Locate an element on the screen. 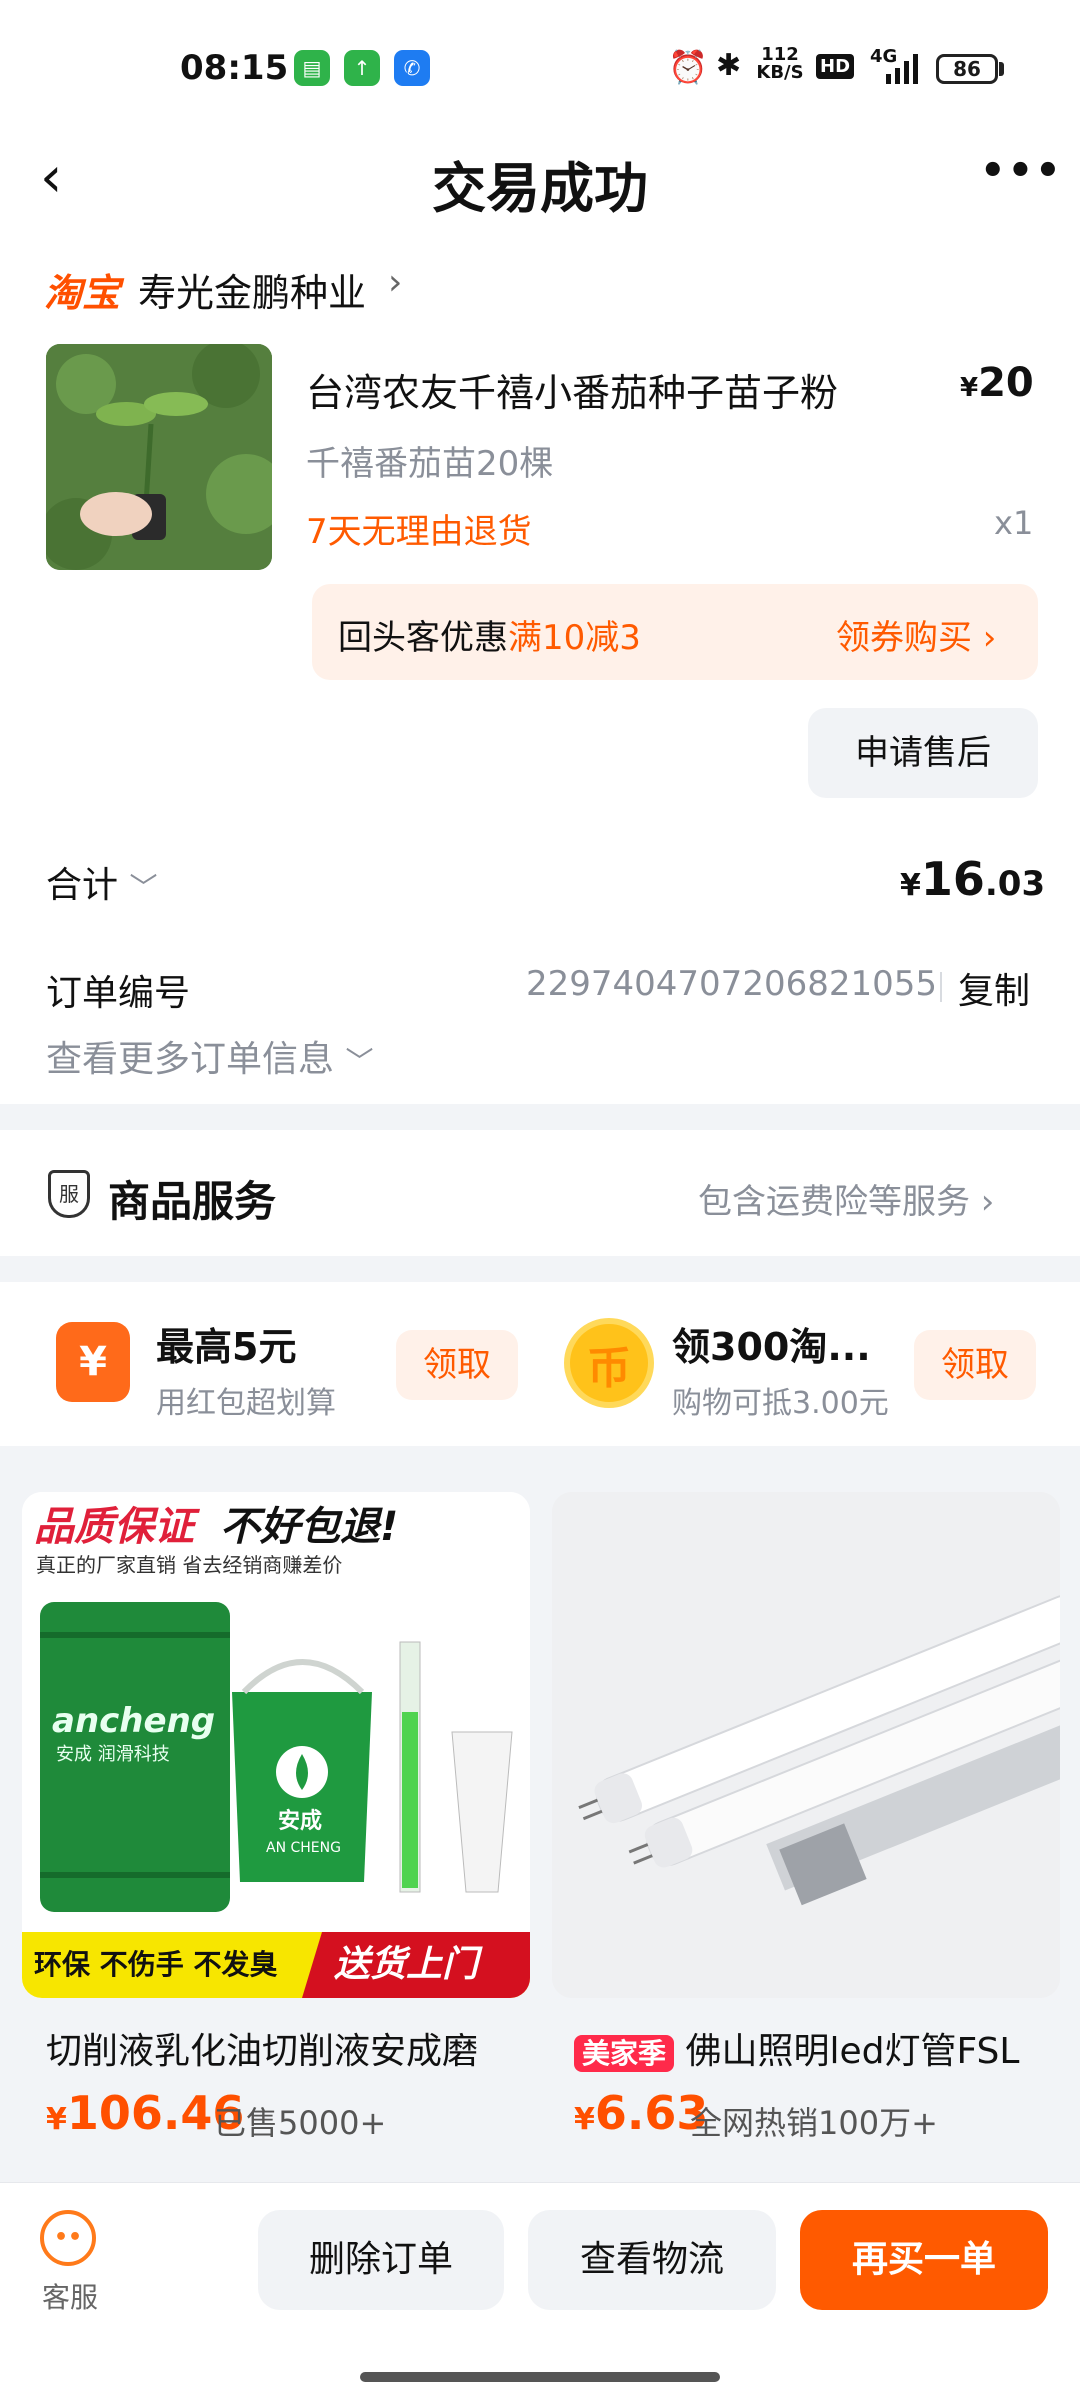  product-price: ¥20 is located at coordinates (997, 383).